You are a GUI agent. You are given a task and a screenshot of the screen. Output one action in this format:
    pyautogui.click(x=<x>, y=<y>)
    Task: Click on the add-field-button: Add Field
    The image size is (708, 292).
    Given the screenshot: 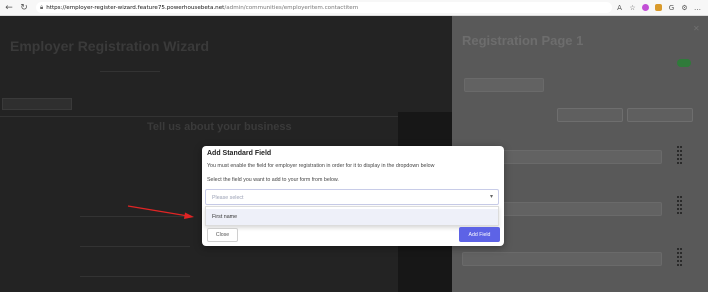 What is the action you would take?
    pyautogui.click(x=479, y=234)
    